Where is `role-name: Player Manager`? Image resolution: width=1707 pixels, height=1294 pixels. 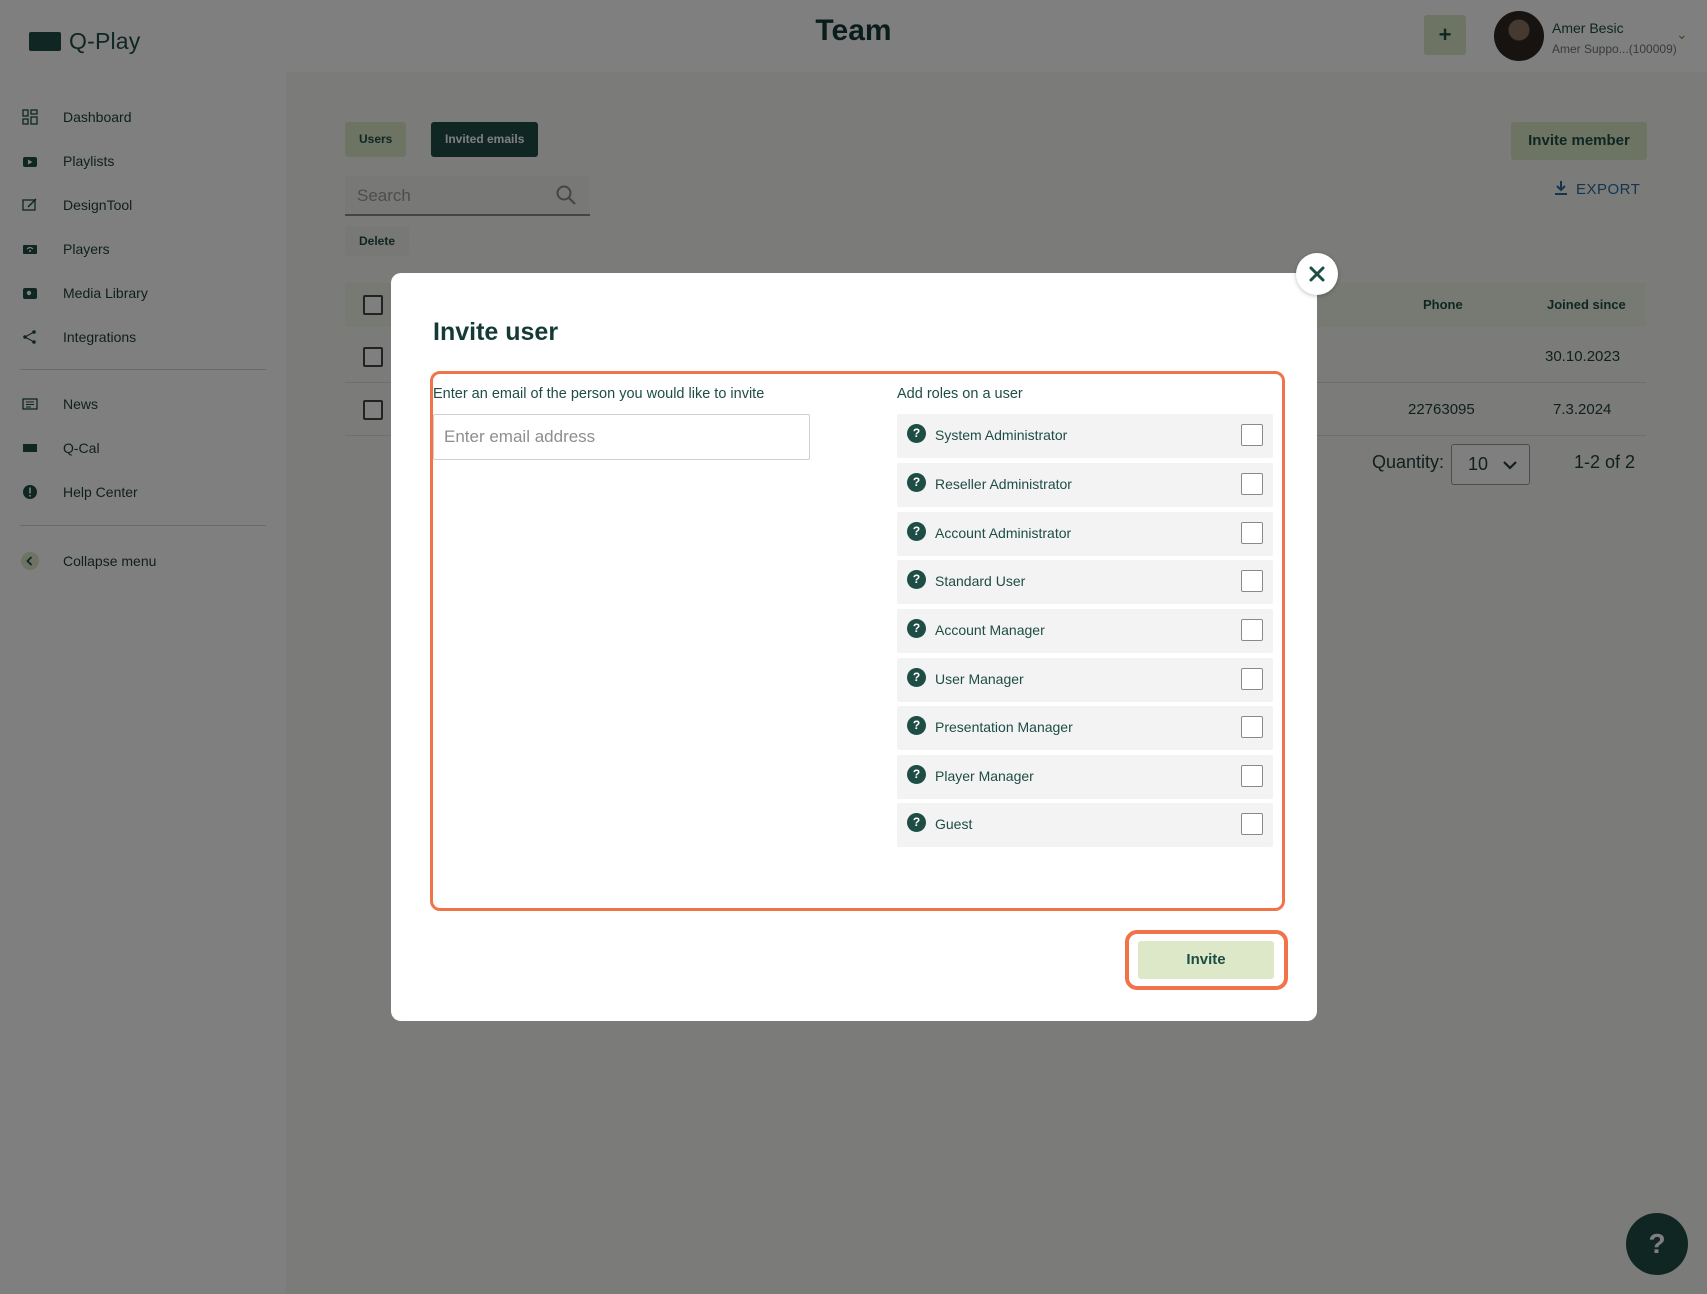 role-name: Player Manager is located at coordinates (984, 776).